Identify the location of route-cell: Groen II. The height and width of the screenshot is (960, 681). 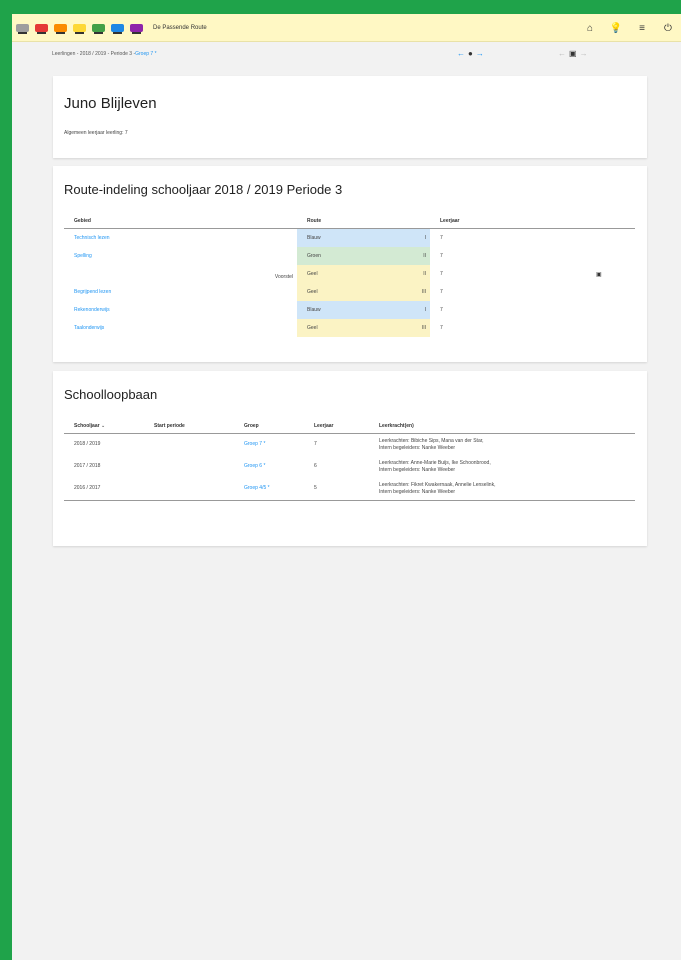
(363, 256).